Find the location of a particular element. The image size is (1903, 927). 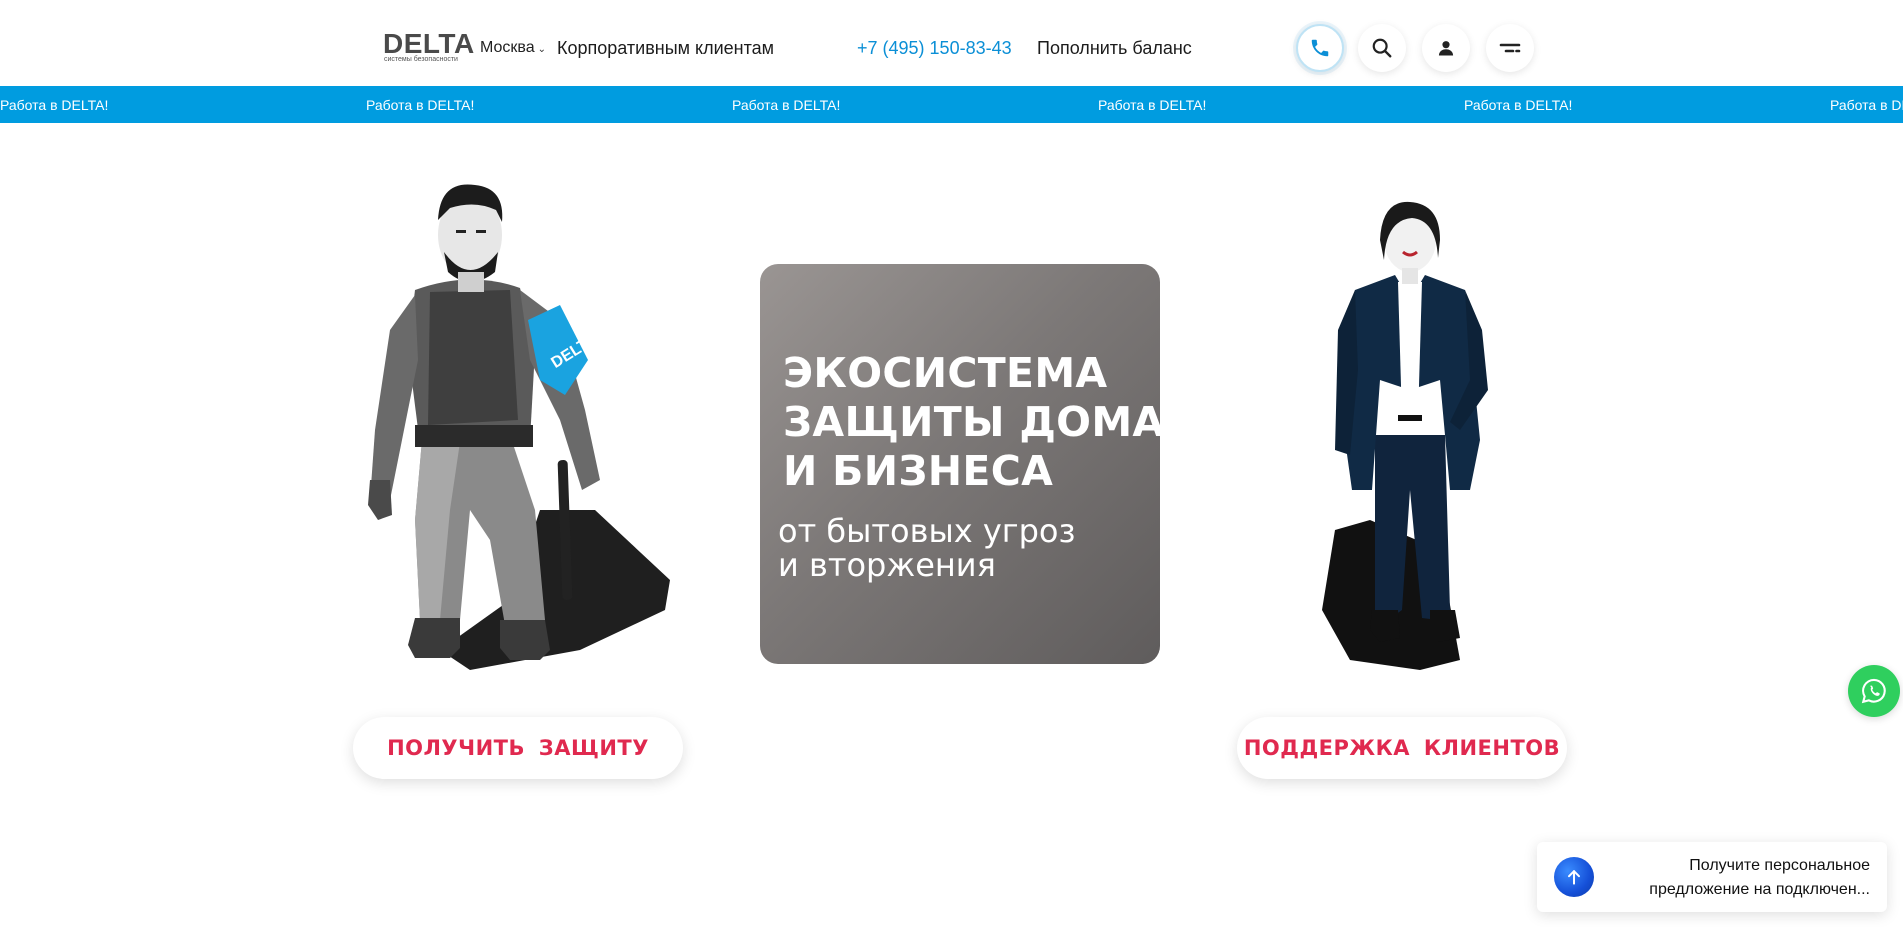

menu-icon is located at coordinates (1510, 48).